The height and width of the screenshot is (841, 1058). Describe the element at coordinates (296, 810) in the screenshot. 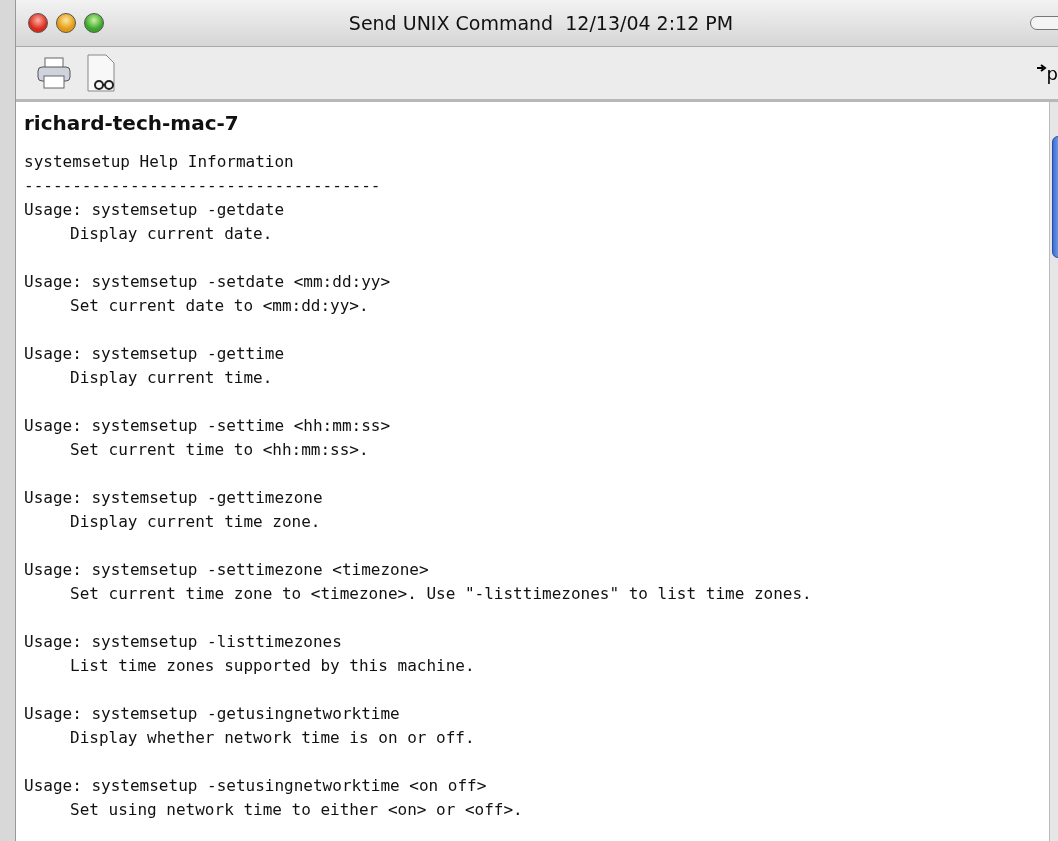

I see `description-line: Set using network time to either <on> or <off>.` at that location.